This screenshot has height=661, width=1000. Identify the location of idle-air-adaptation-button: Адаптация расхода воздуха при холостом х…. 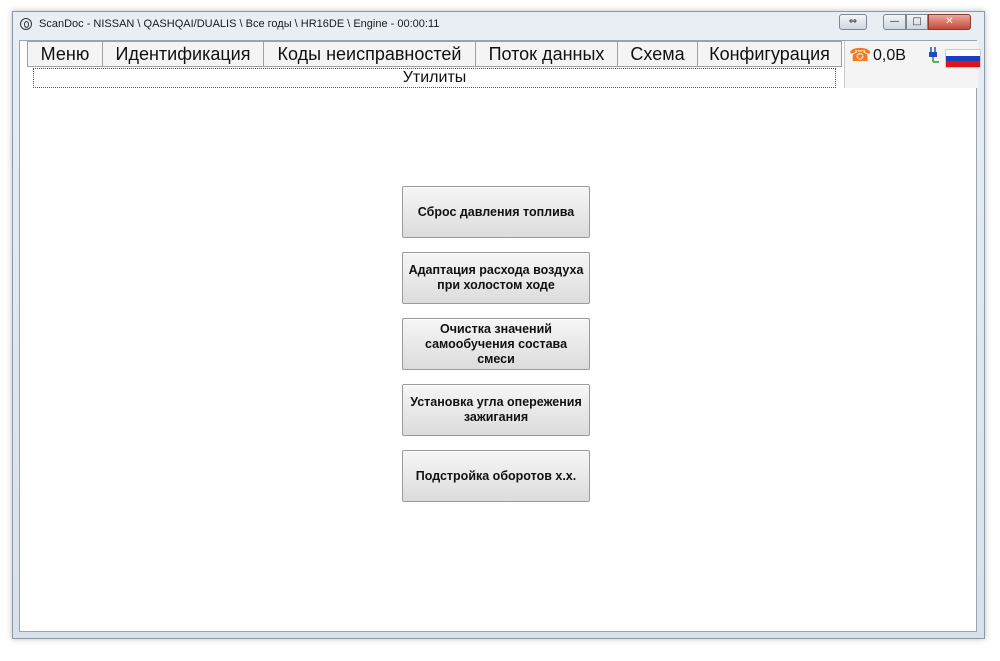
(496, 278).